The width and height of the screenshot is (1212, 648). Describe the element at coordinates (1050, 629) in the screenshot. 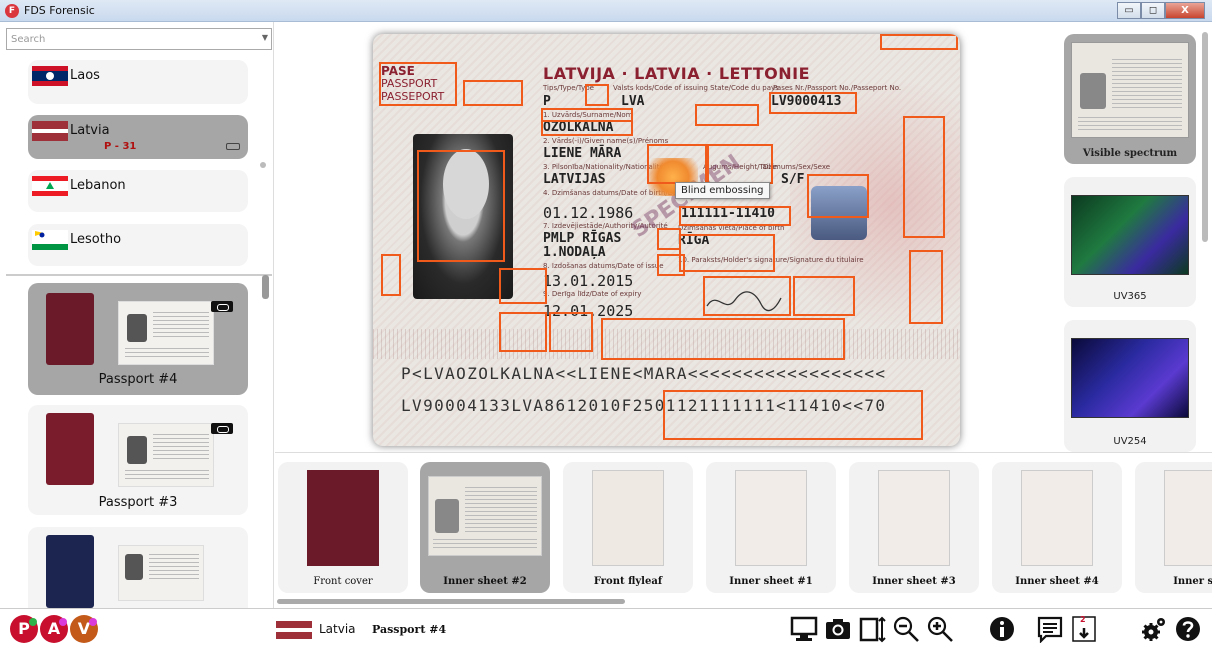

I see `notes-button` at that location.